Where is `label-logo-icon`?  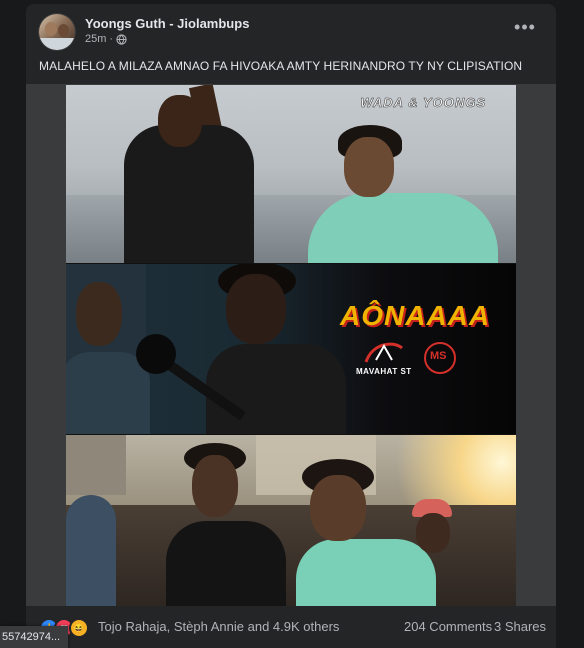
label-logo-icon is located at coordinates (383, 352).